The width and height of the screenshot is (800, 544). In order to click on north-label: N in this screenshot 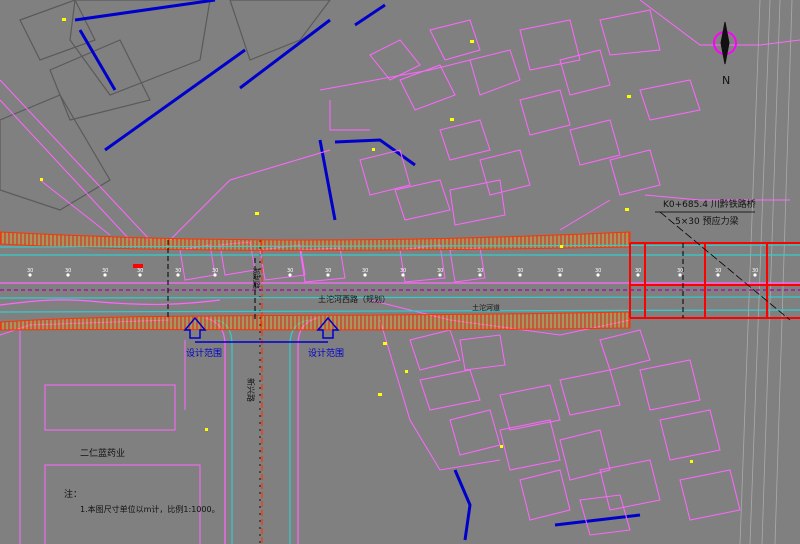, I will do `click(726, 80)`.